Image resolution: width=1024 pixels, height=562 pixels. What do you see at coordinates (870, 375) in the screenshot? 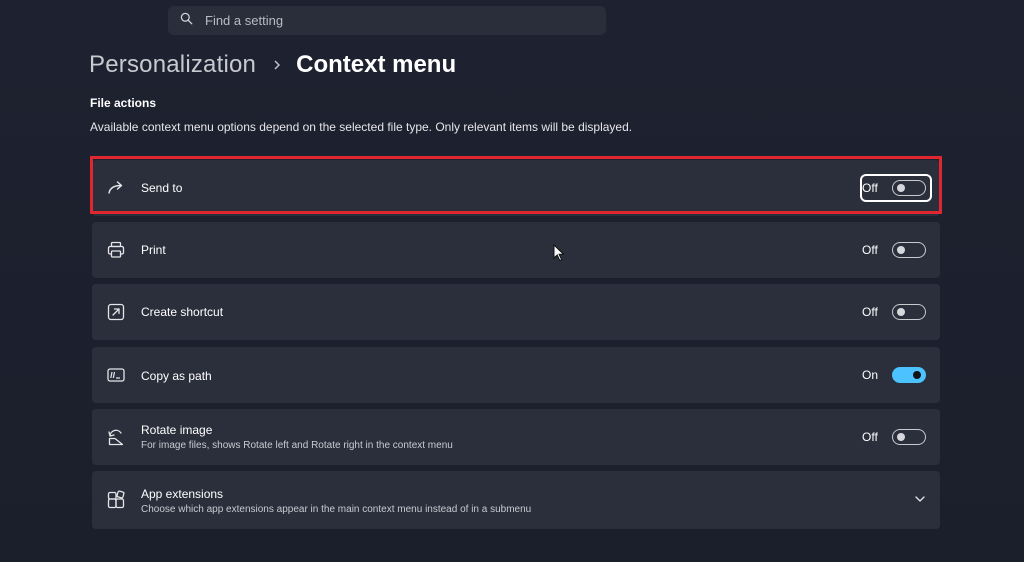
I see `toggle-state-text: On` at bounding box center [870, 375].